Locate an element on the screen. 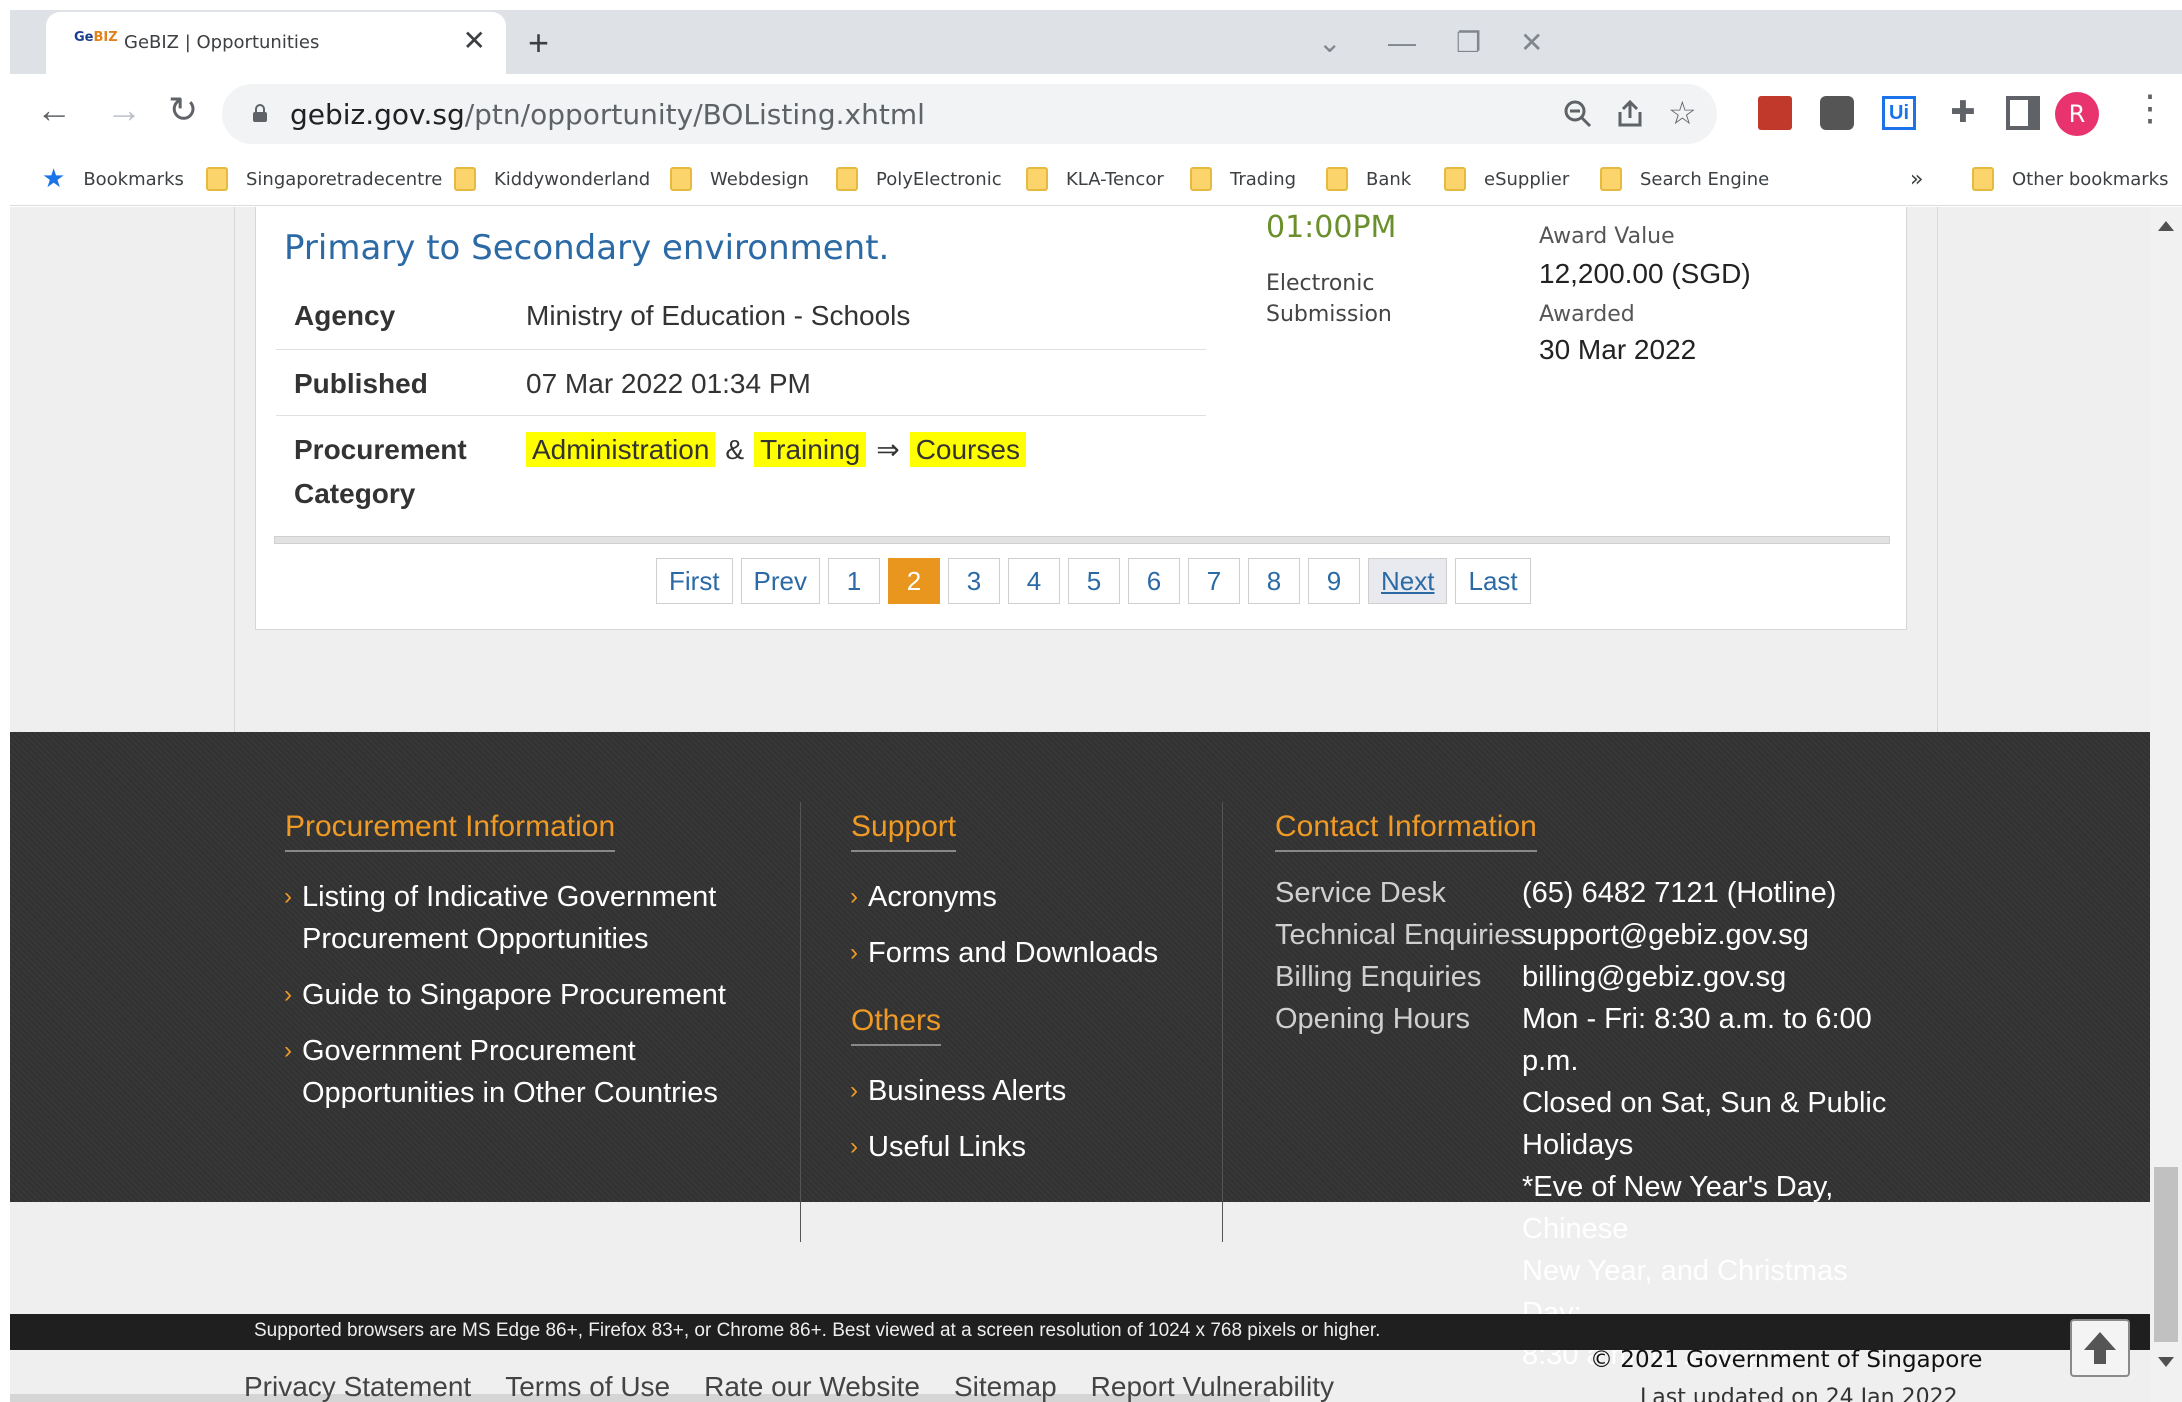 This screenshot has width=2182, height=1402. support-heading: Support is located at coordinates (904, 831).